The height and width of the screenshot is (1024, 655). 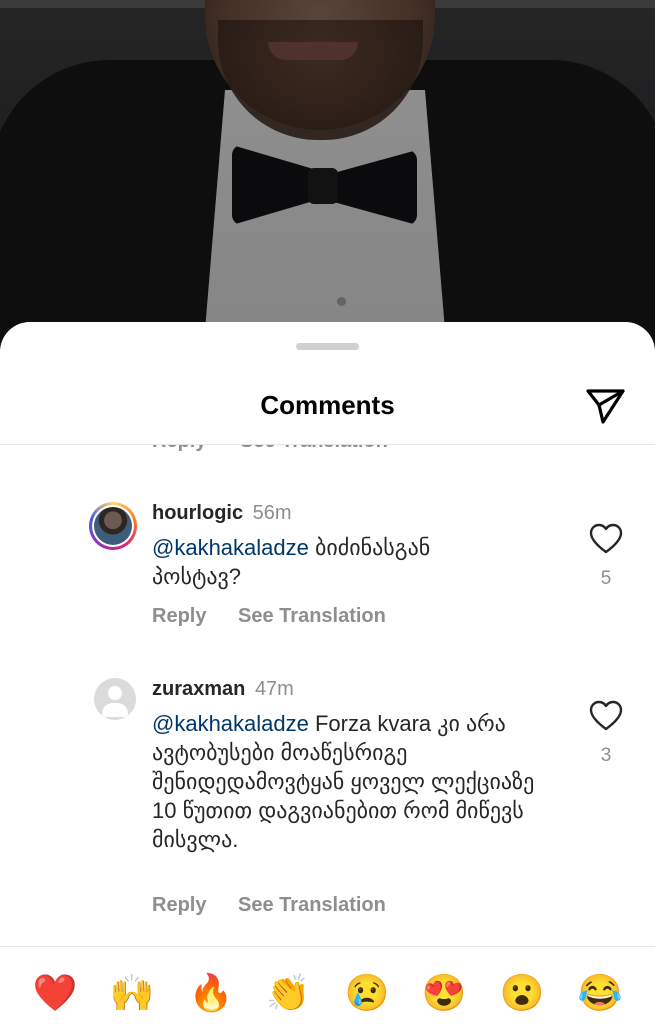 I want to click on default-avatar-body, so click(x=115, y=710).